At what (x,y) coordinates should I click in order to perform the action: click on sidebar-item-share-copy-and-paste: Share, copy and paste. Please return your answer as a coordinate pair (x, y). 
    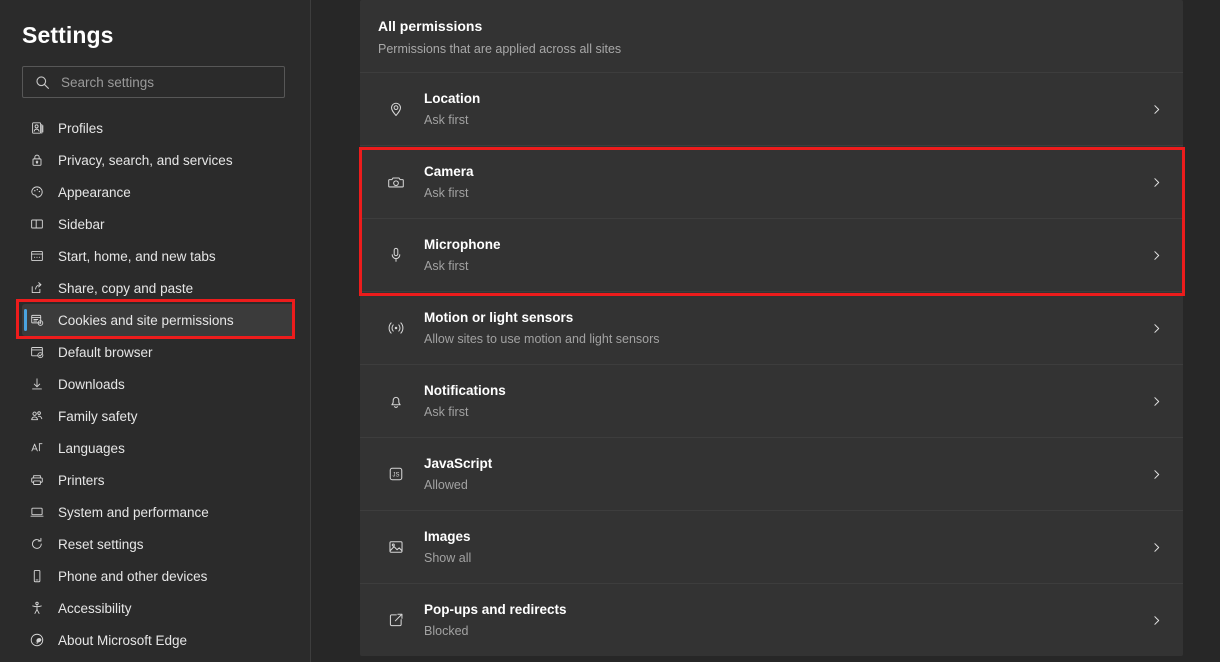
    Looking at the image, I should click on (158, 288).